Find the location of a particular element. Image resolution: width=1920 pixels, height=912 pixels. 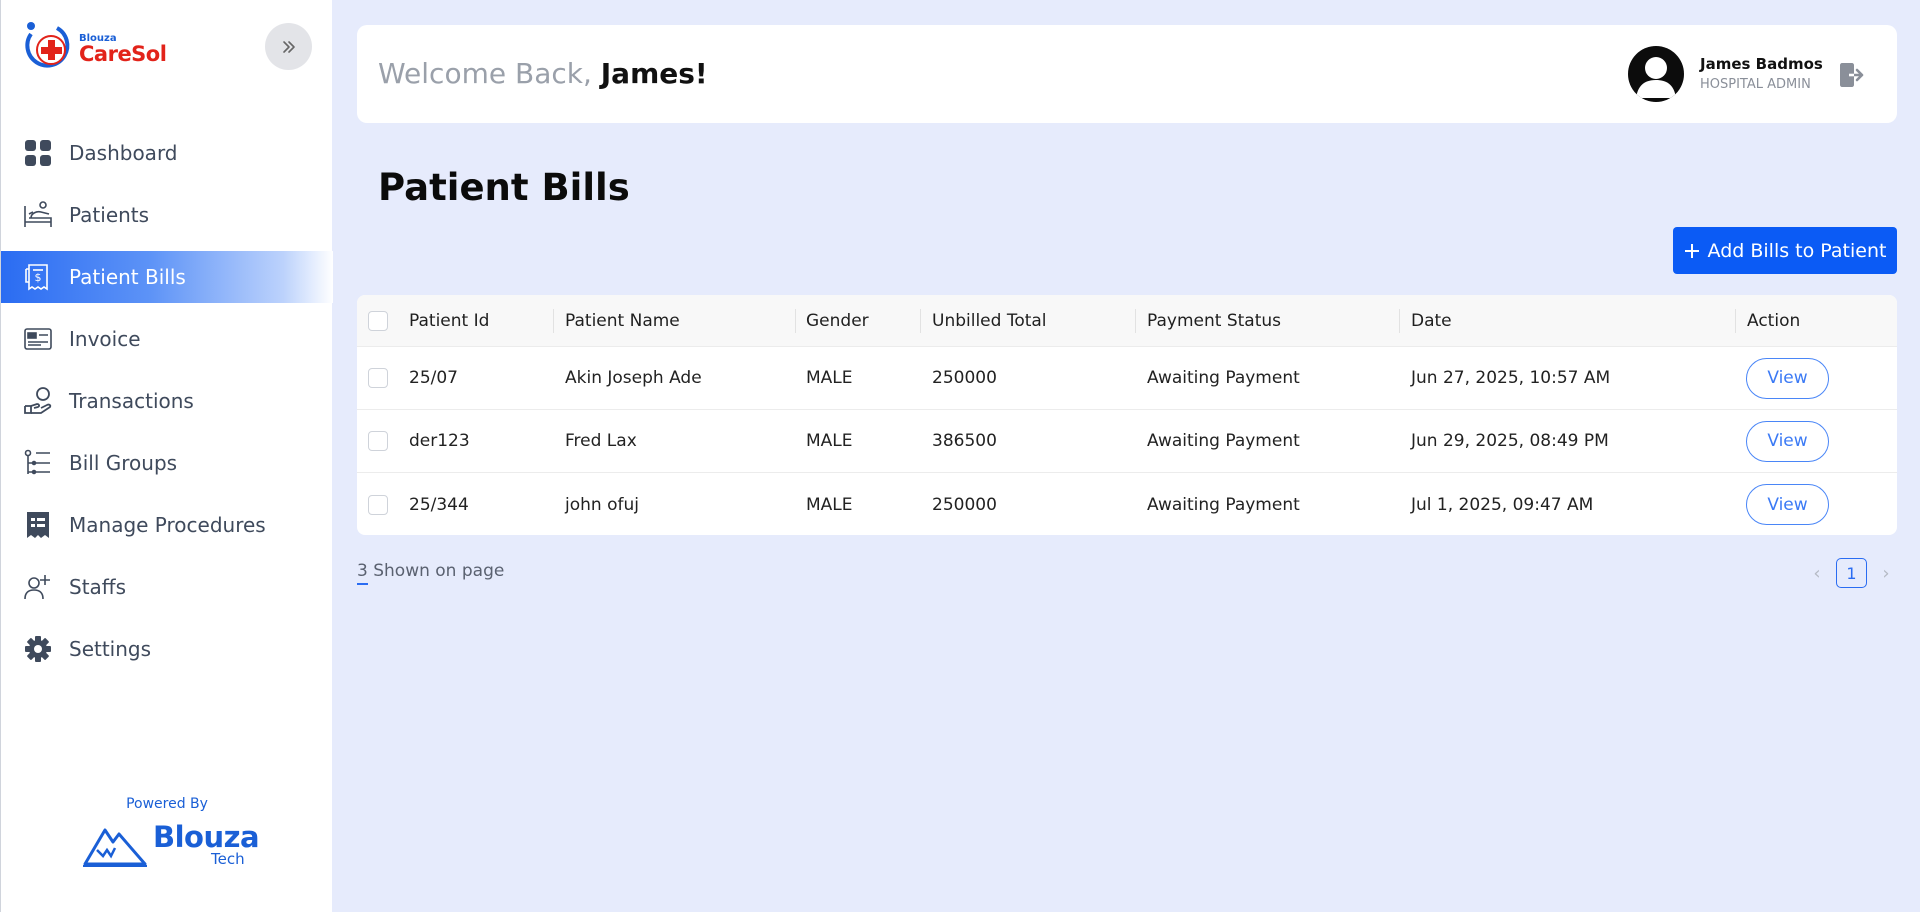

logout-icon is located at coordinates (1852, 75).